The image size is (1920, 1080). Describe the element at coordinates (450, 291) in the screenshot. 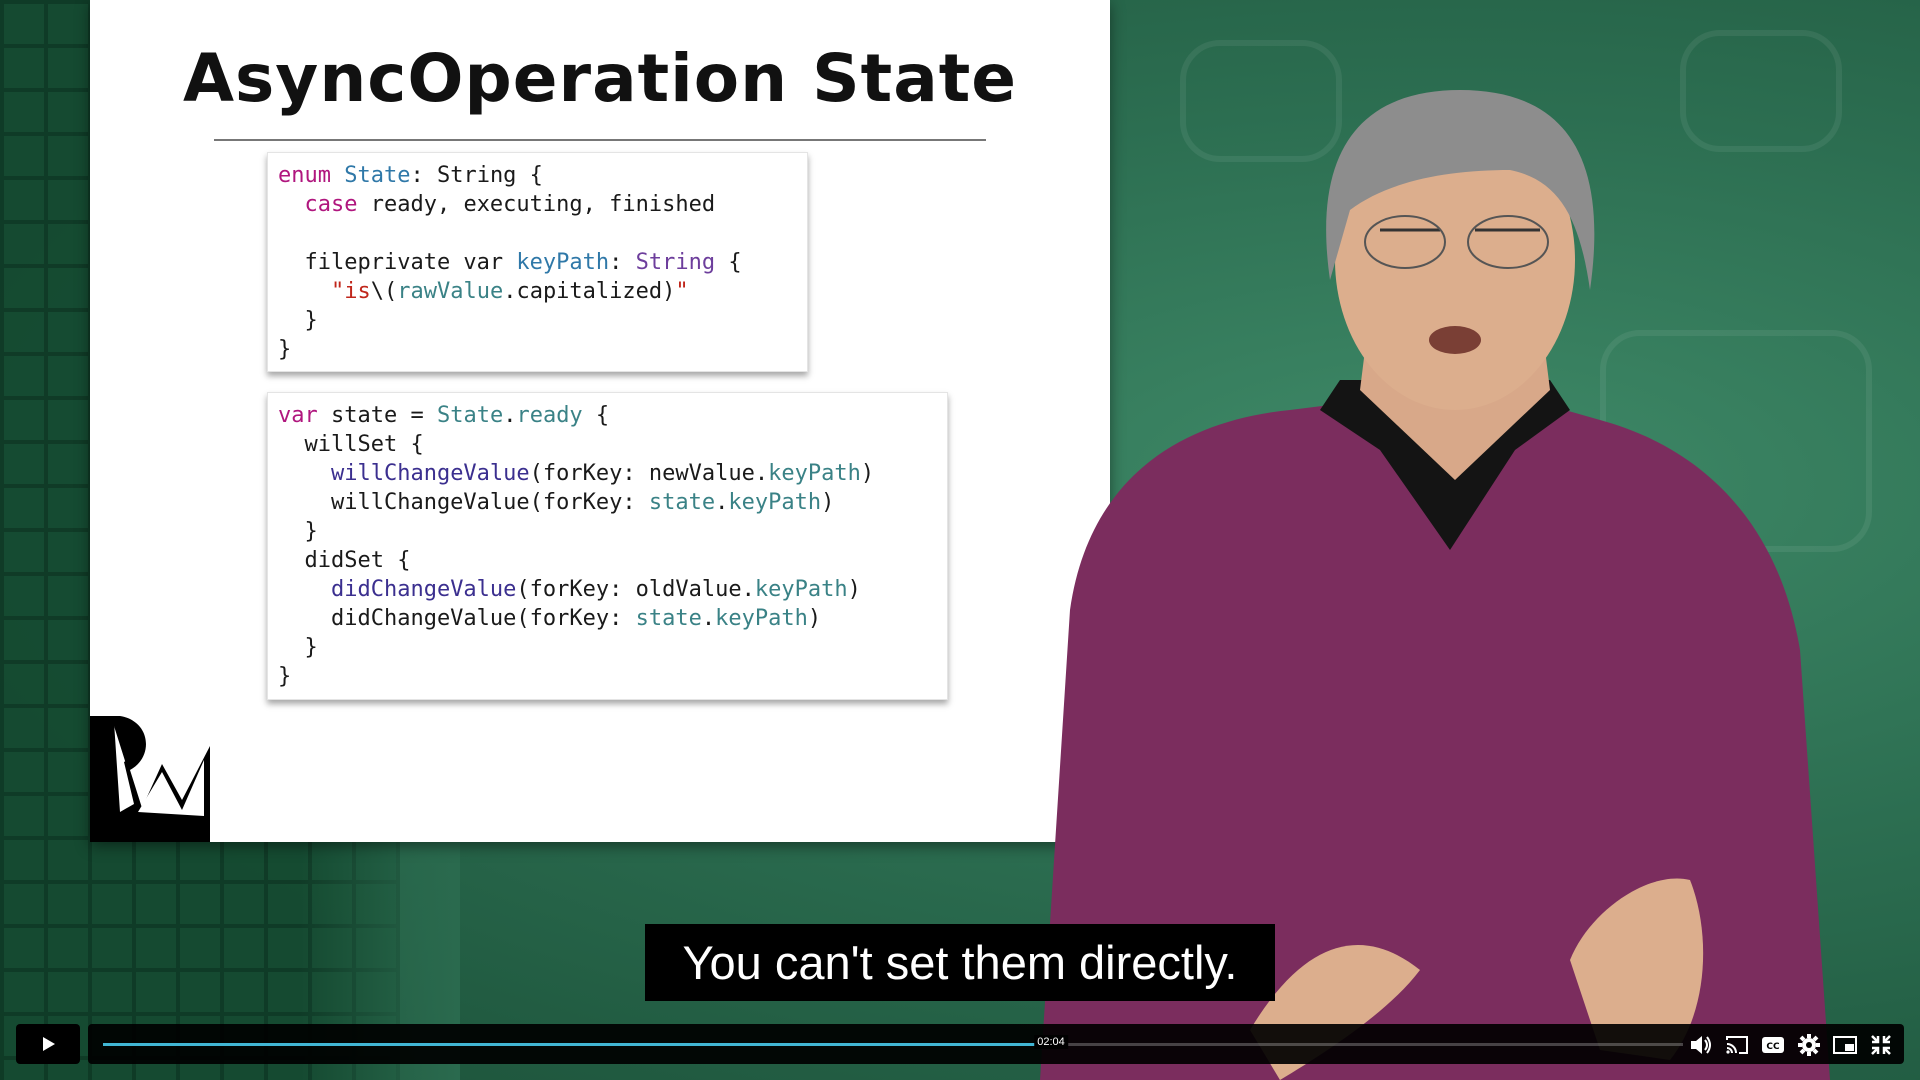

I see `code-token: rawValue` at that location.